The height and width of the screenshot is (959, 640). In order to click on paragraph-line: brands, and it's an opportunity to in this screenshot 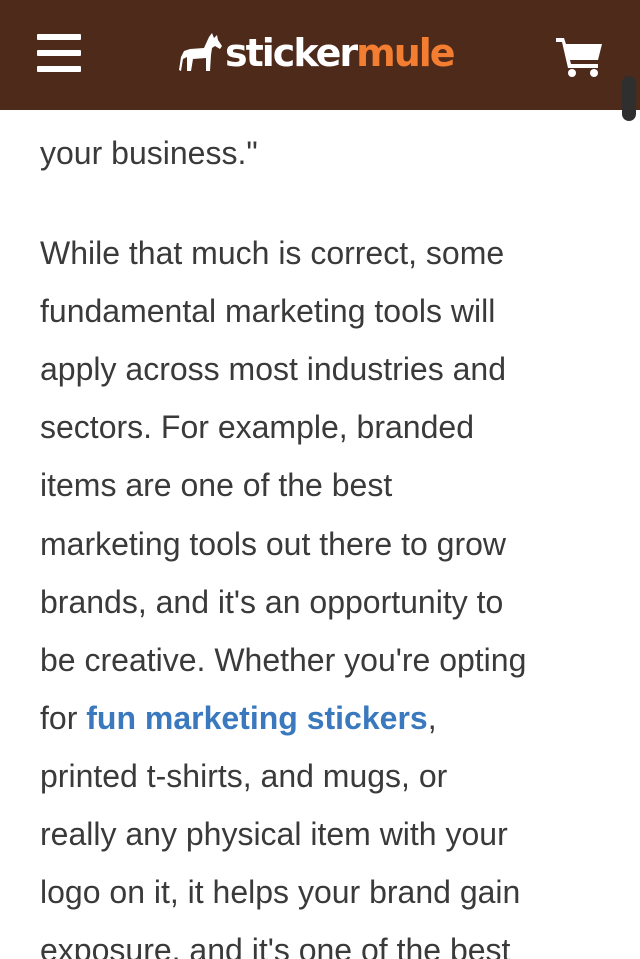, I will do `click(272, 602)`.